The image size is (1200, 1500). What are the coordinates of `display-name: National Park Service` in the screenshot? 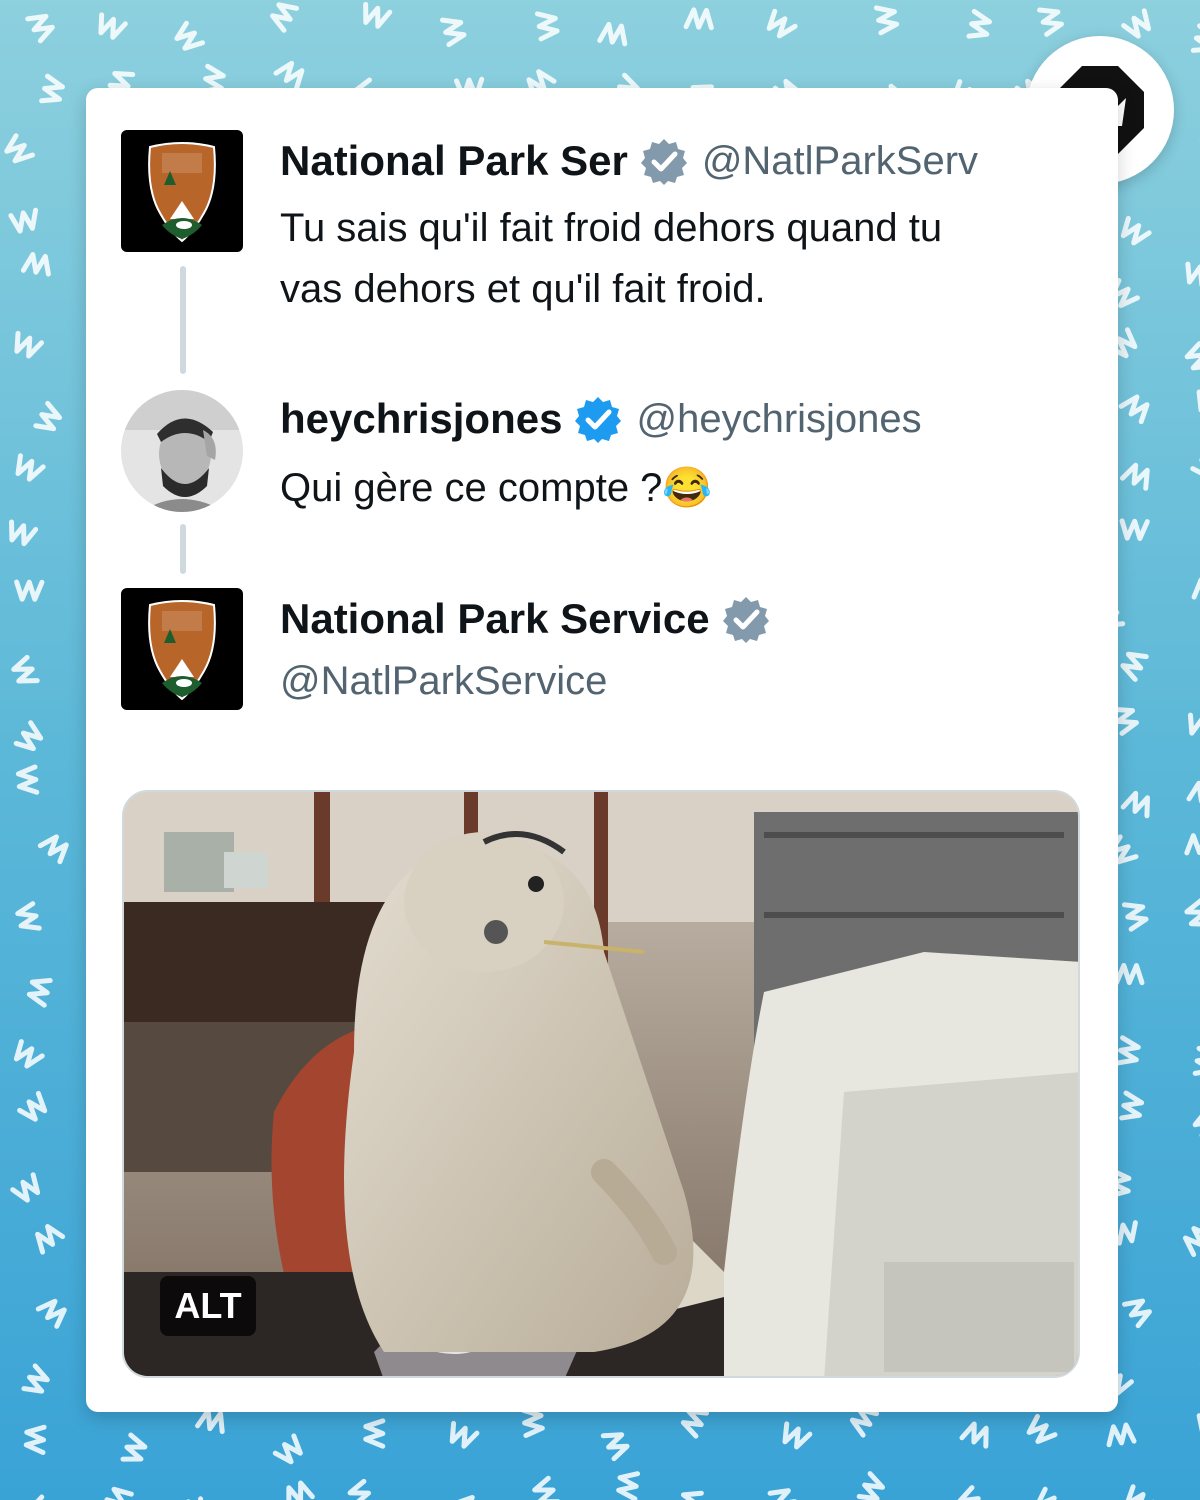 It's located at (495, 619).